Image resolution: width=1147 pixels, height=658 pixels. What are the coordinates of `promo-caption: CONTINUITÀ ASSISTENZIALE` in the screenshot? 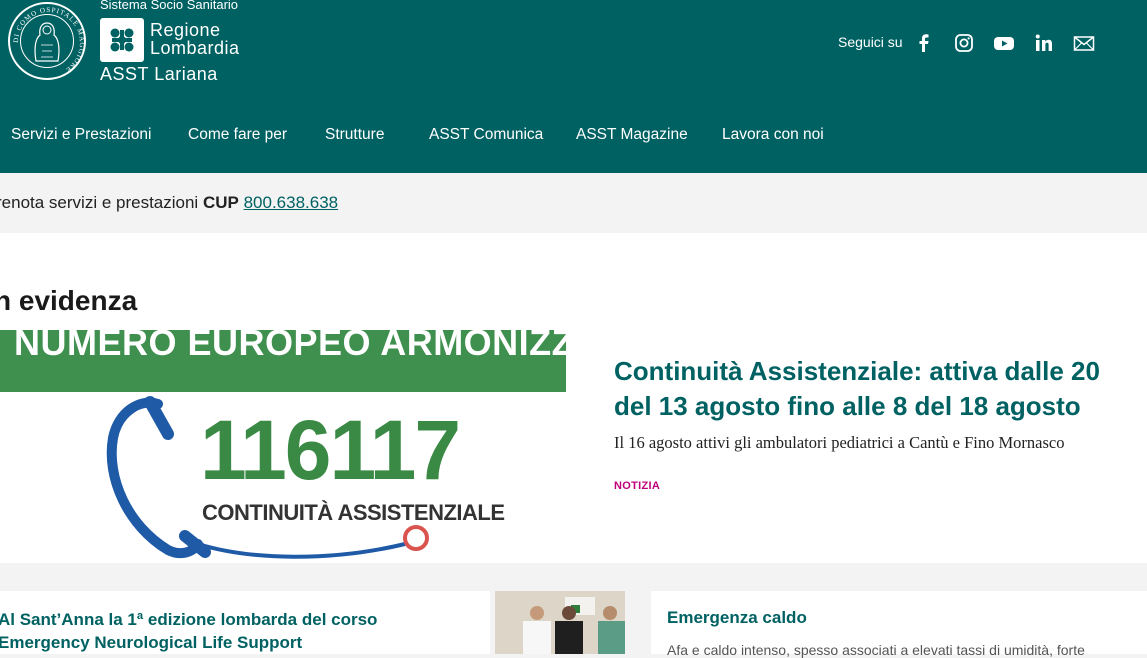 It's located at (353, 512).